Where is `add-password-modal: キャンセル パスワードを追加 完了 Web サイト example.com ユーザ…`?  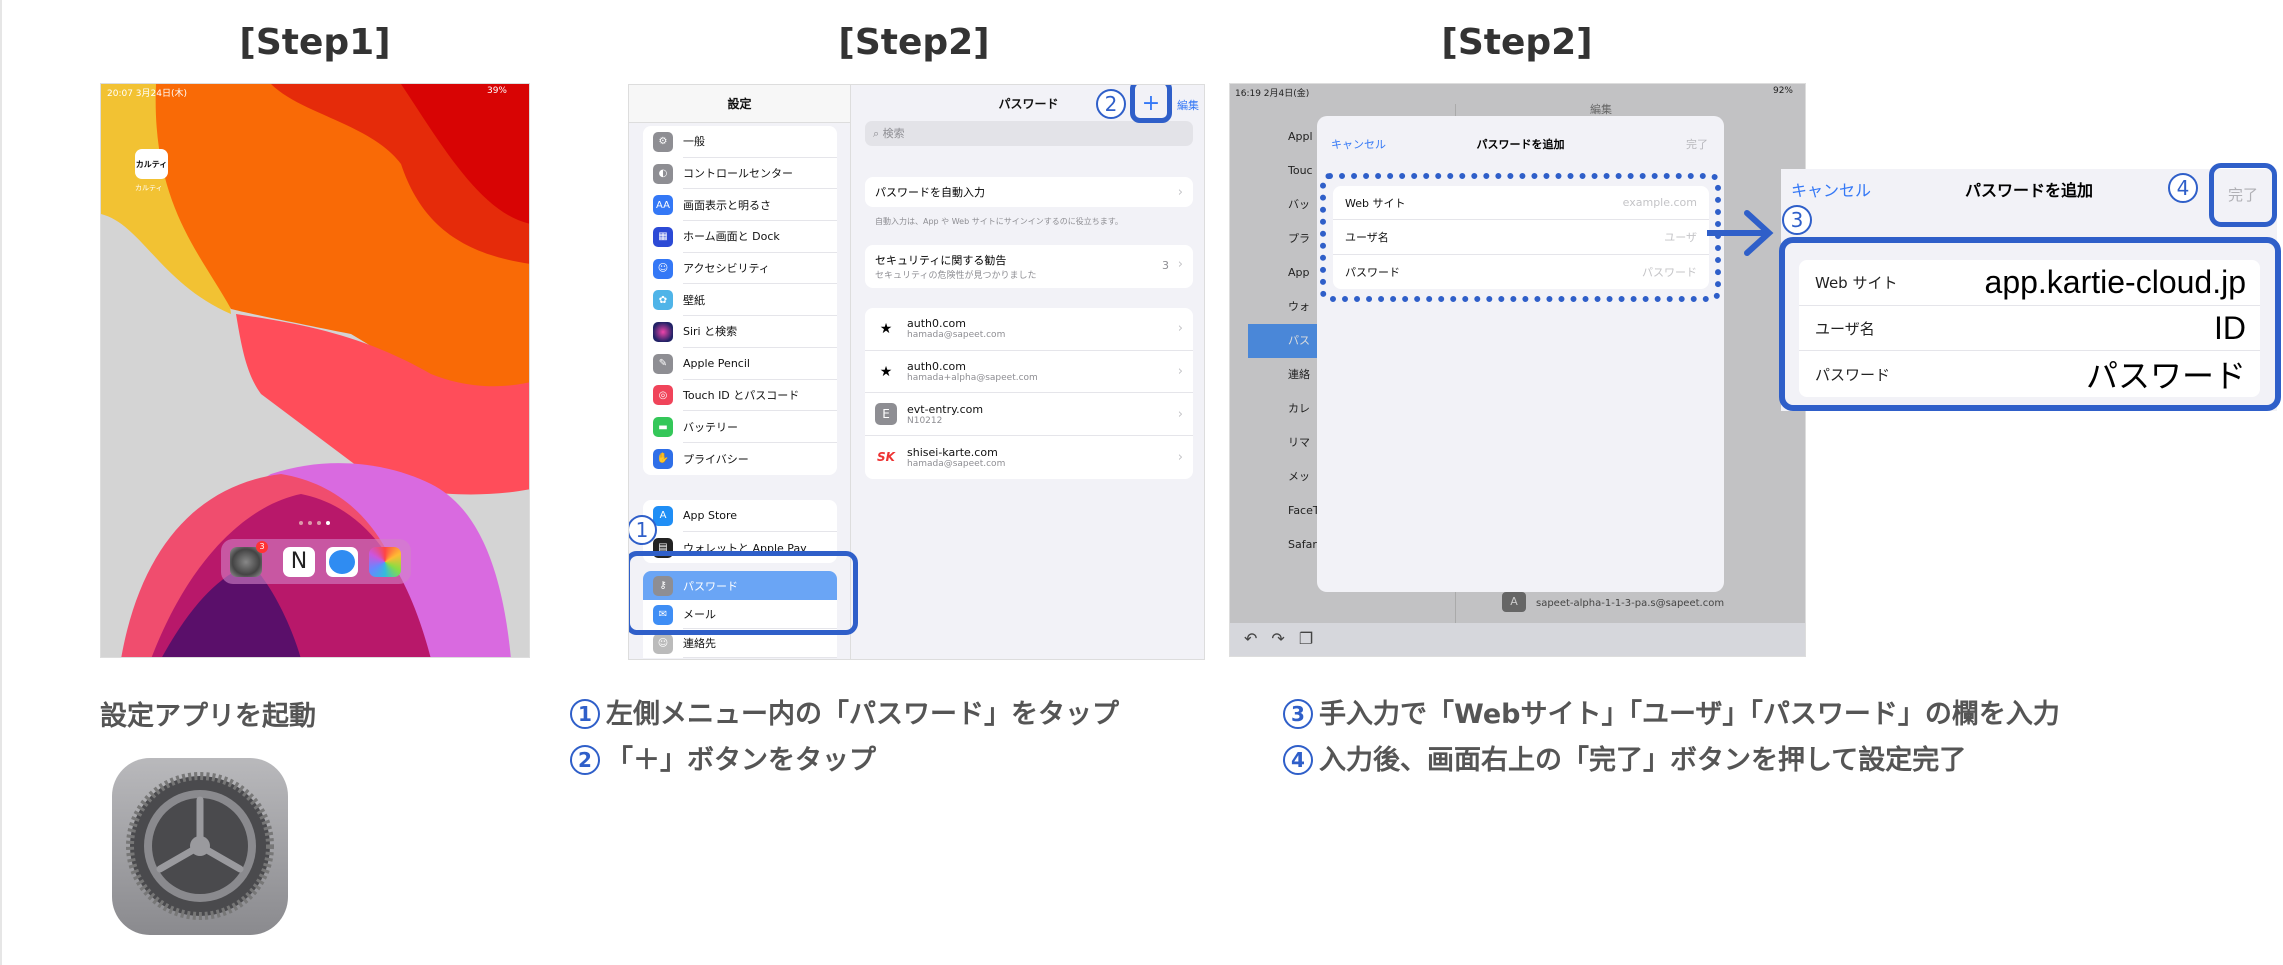 add-password-modal: キャンセル パスワードを追加 完了 Web サイト example.com ユーザ… is located at coordinates (1520, 354).